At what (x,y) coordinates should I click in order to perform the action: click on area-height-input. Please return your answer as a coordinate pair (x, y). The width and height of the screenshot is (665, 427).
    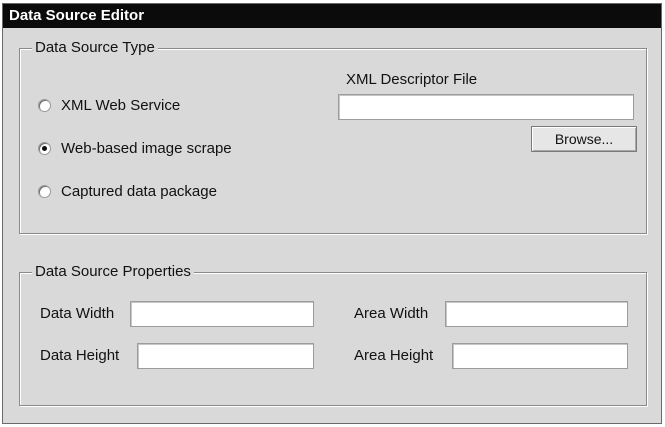
    Looking at the image, I should click on (540, 356).